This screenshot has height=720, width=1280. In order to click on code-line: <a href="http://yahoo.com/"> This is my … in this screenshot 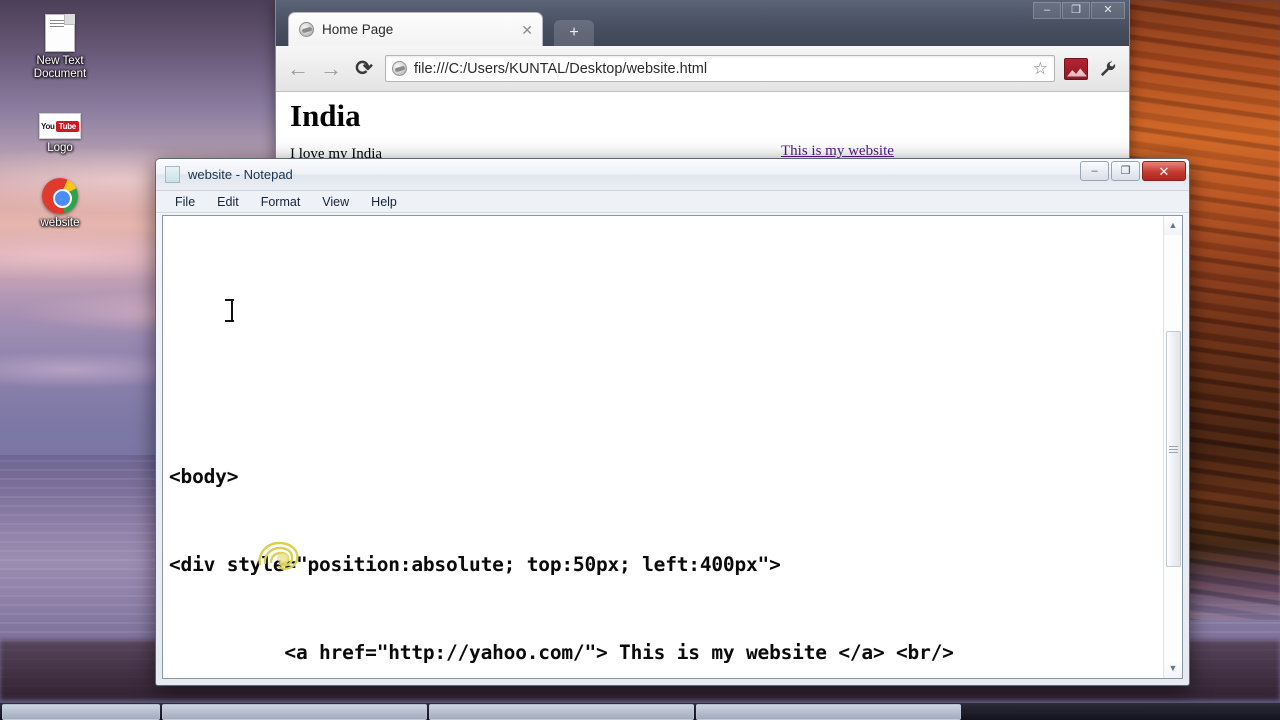, I will do `click(561, 653)`.